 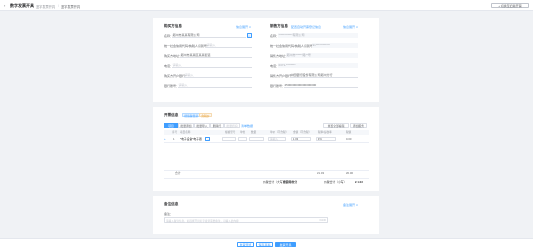 I want to click on col-tax: 税额, so click(x=349, y=132).